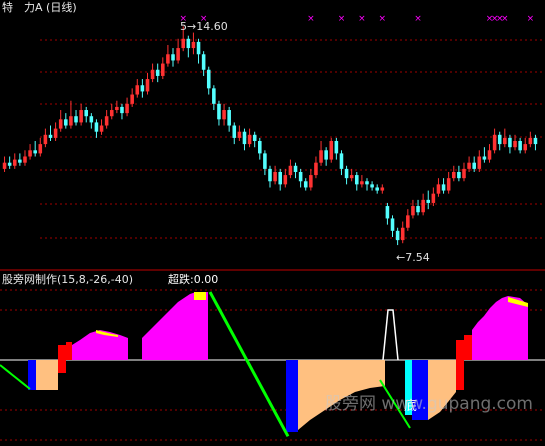  I want to click on indicator-green-line, so click(249, 364).